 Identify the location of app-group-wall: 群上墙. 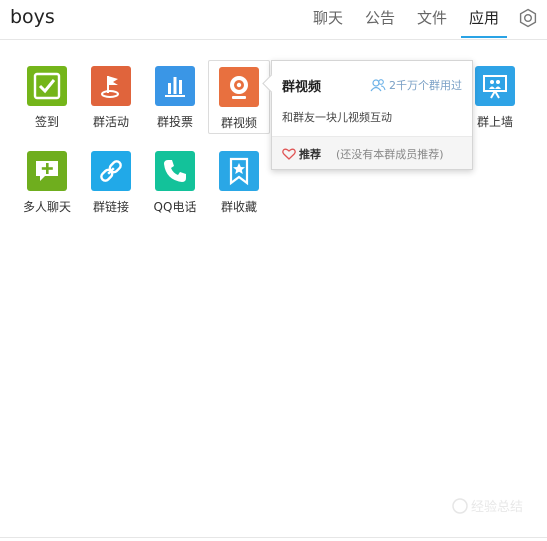
(495, 93).